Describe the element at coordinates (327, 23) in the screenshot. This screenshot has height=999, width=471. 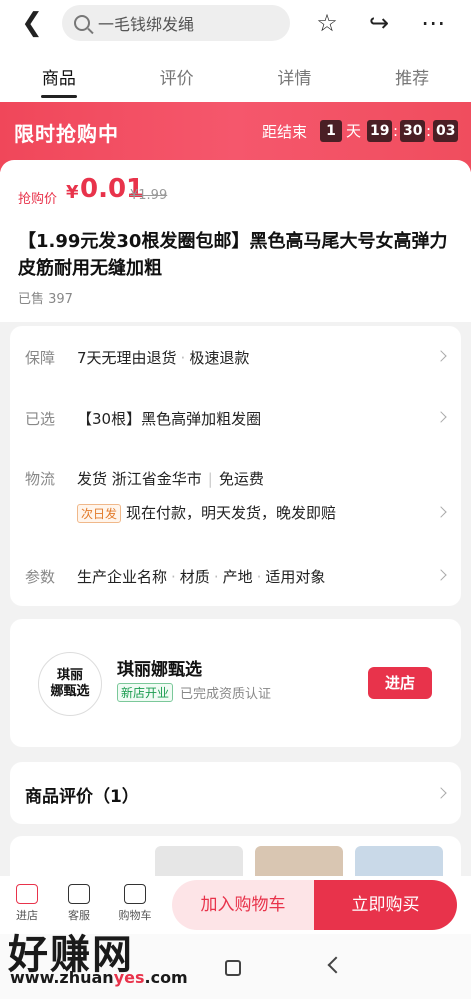
I see `favorite-star-icon: ☆` at that location.